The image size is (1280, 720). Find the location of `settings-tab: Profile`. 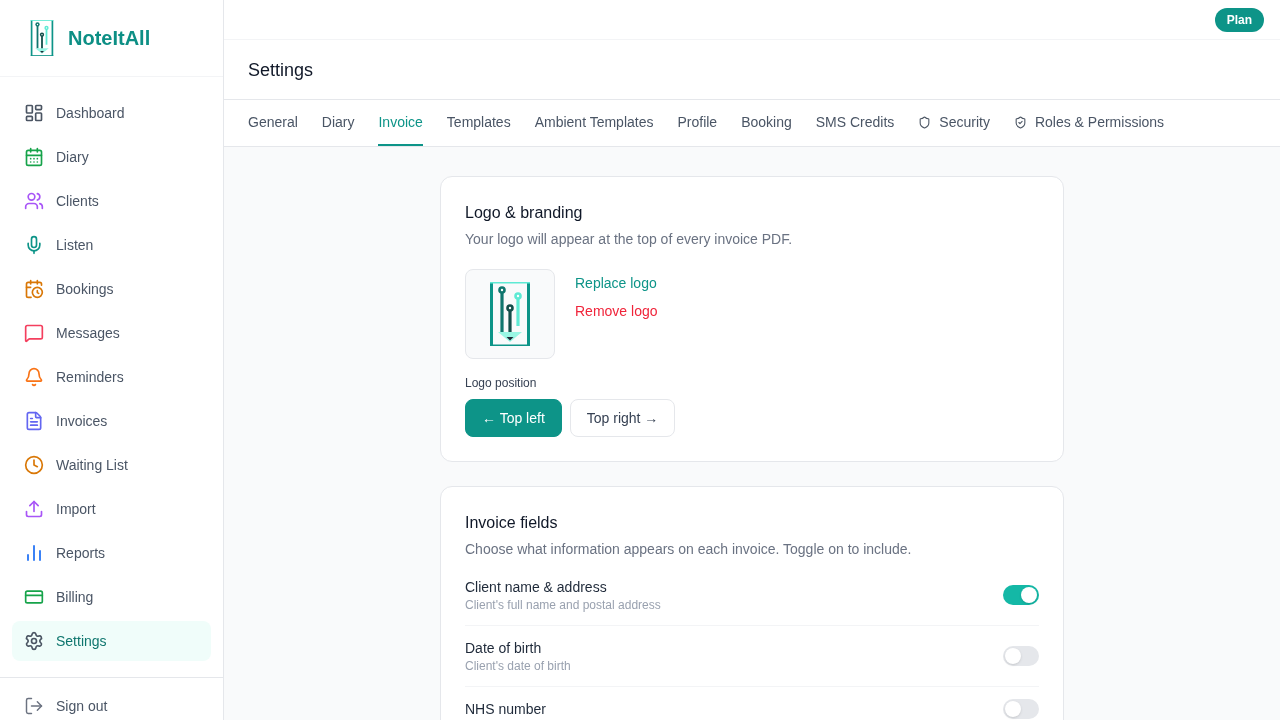

settings-tab: Profile is located at coordinates (697, 123).